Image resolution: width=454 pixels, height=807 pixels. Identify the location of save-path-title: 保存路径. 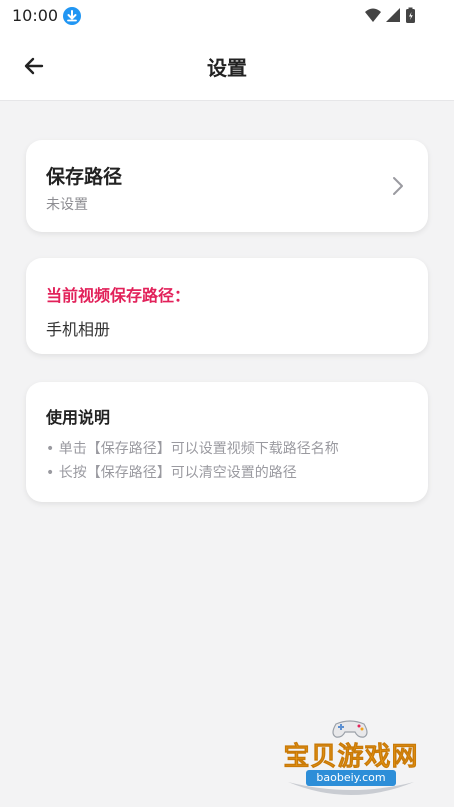
(84, 177).